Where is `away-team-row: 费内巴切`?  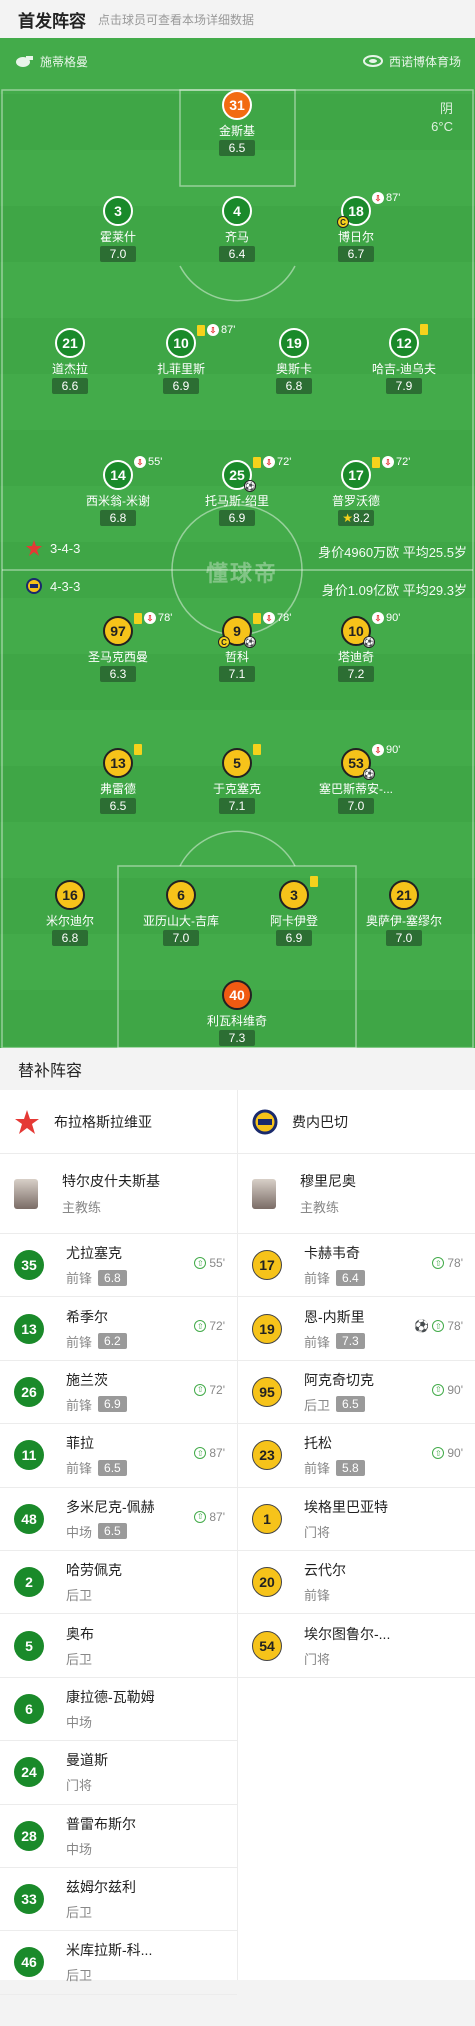
away-team-row: 费内巴切 is located at coordinates (356, 1122).